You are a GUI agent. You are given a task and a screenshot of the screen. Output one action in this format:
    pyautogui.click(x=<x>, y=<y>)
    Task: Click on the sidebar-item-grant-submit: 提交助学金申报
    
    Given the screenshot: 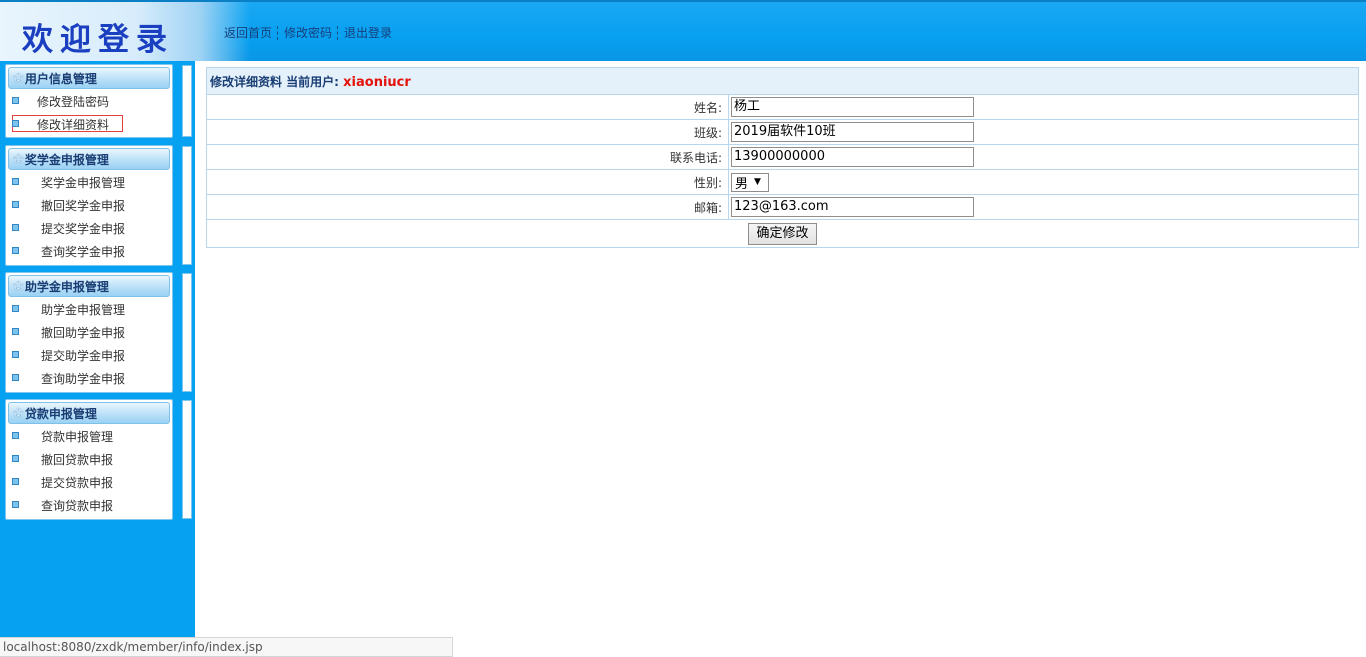 What is the action you would take?
    pyautogui.click(x=89, y=354)
    